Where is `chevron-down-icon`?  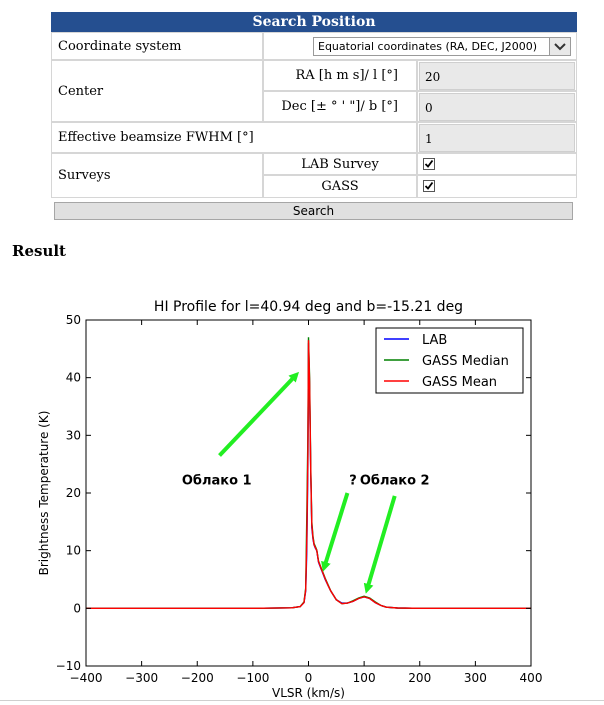 chevron-down-icon is located at coordinates (559, 46).